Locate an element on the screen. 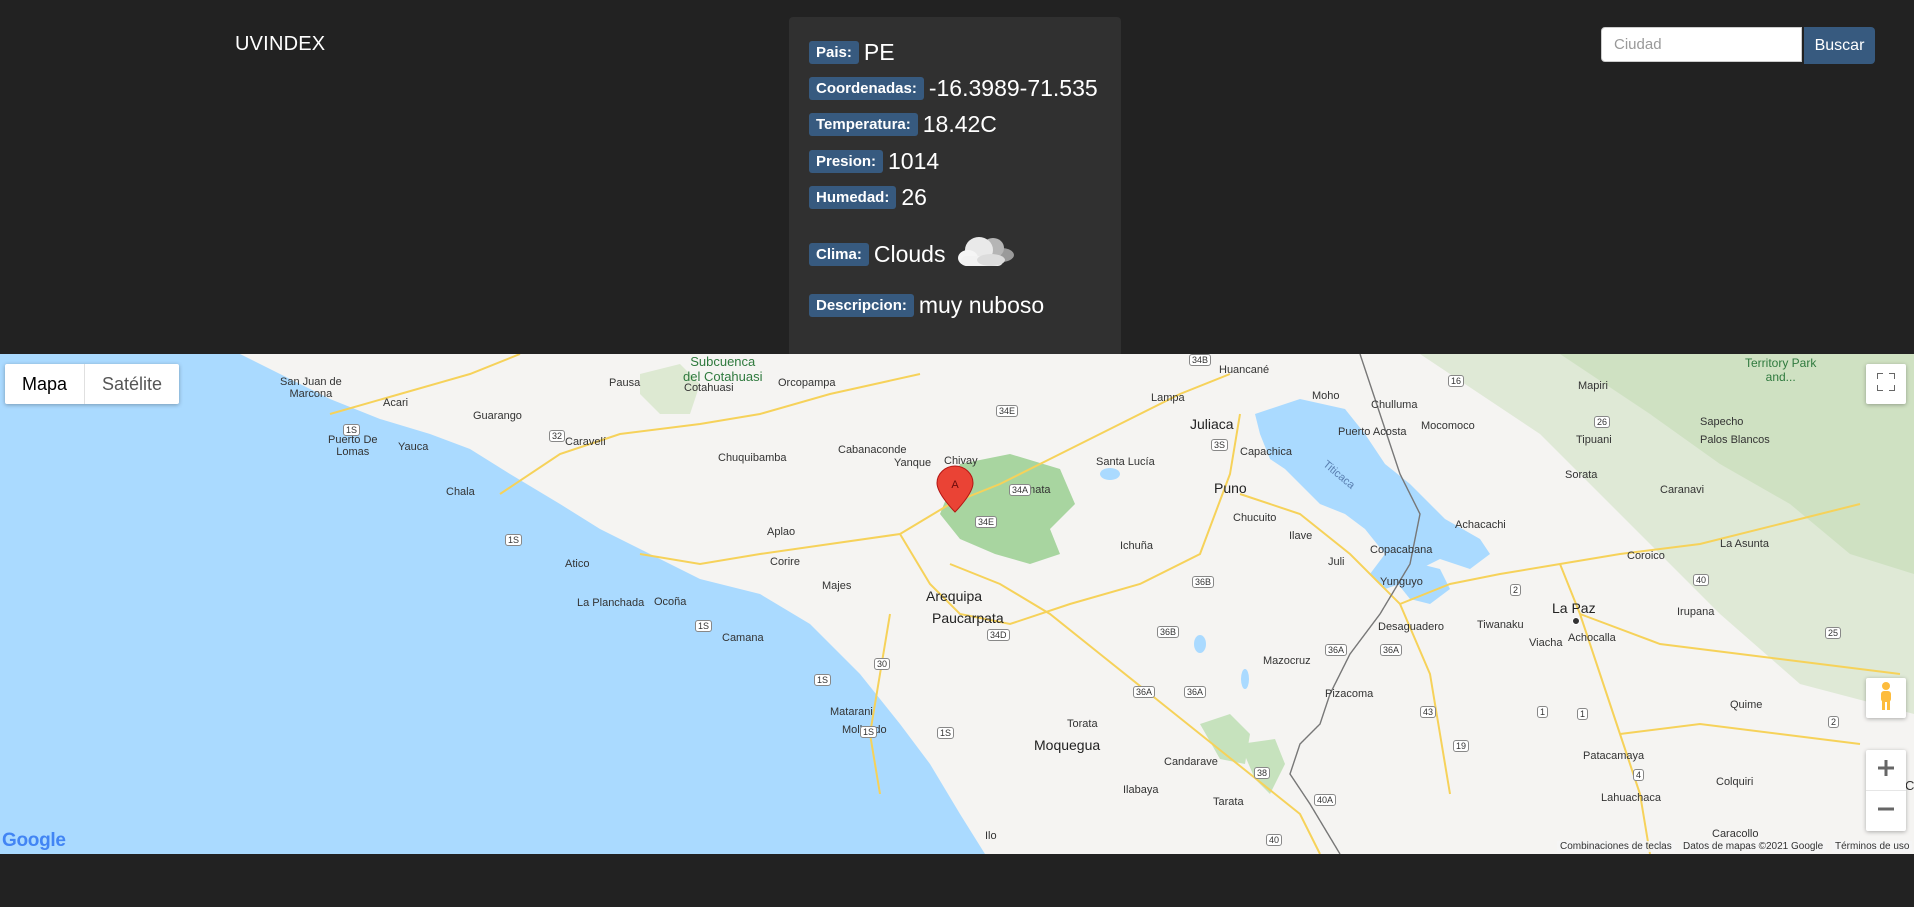 The width and height of the screenshot is (1914, 907). temperatura-label: Temperatura: is located at coordinates (863, 124).